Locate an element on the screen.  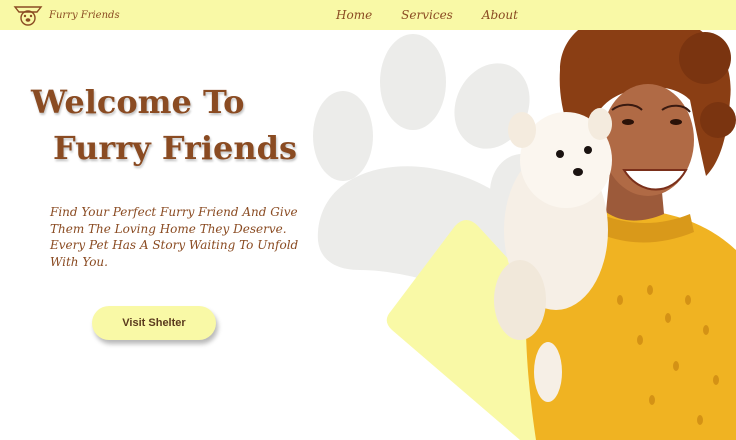
nav-link-about: About is located at coordinates (500, 15).